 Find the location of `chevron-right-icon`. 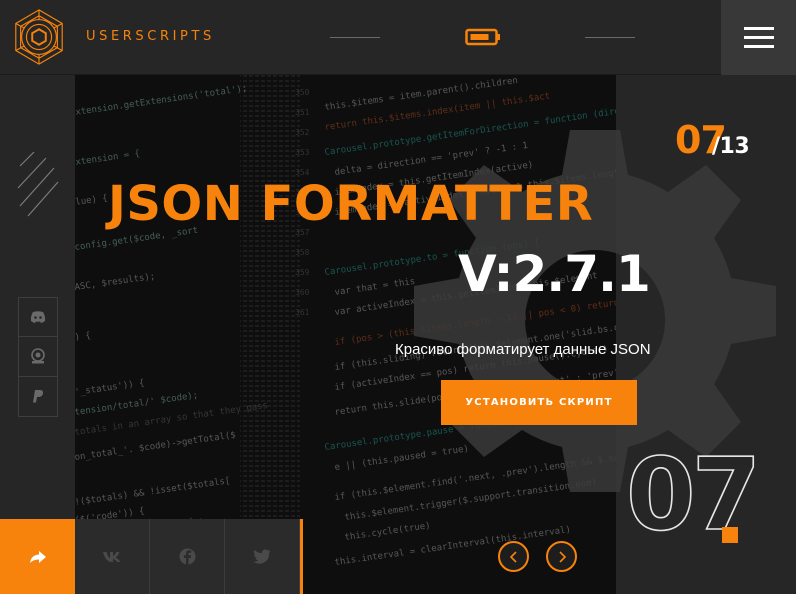

chevron-right-icon is located at coordinates (562, 556).